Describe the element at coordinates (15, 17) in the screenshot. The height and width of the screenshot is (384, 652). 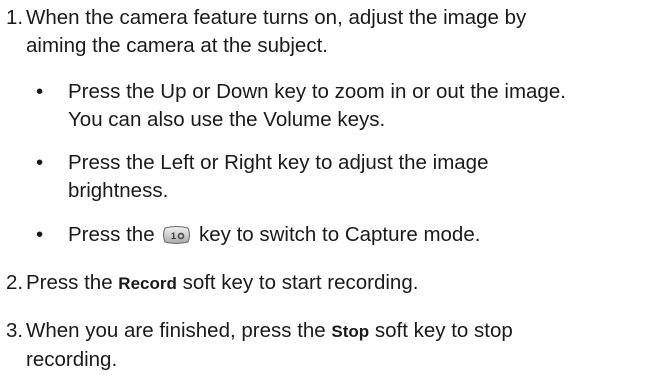
I see `step-number: 1.` at that location.